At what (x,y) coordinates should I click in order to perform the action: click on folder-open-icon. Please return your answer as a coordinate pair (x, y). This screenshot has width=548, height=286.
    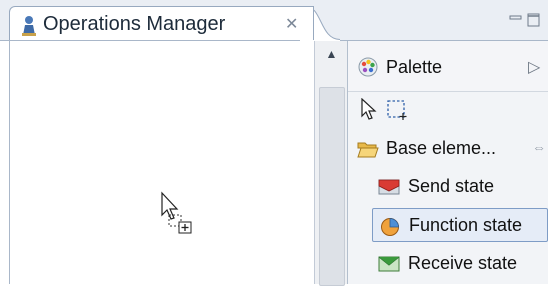
    Looking at the image, I should click on (368, 150).